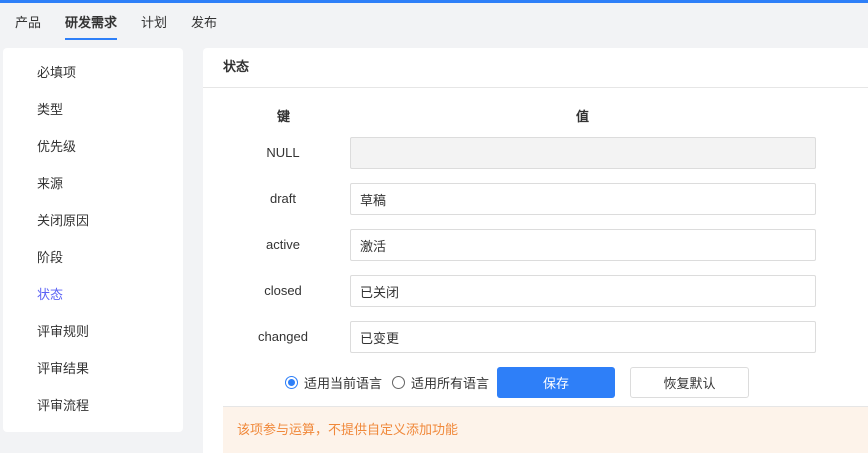 The width and height of the screenshot is (868, 453). Describe the element at coordinates (284, 116) in the screenshot. I see `key-column-header: 键` at that location.